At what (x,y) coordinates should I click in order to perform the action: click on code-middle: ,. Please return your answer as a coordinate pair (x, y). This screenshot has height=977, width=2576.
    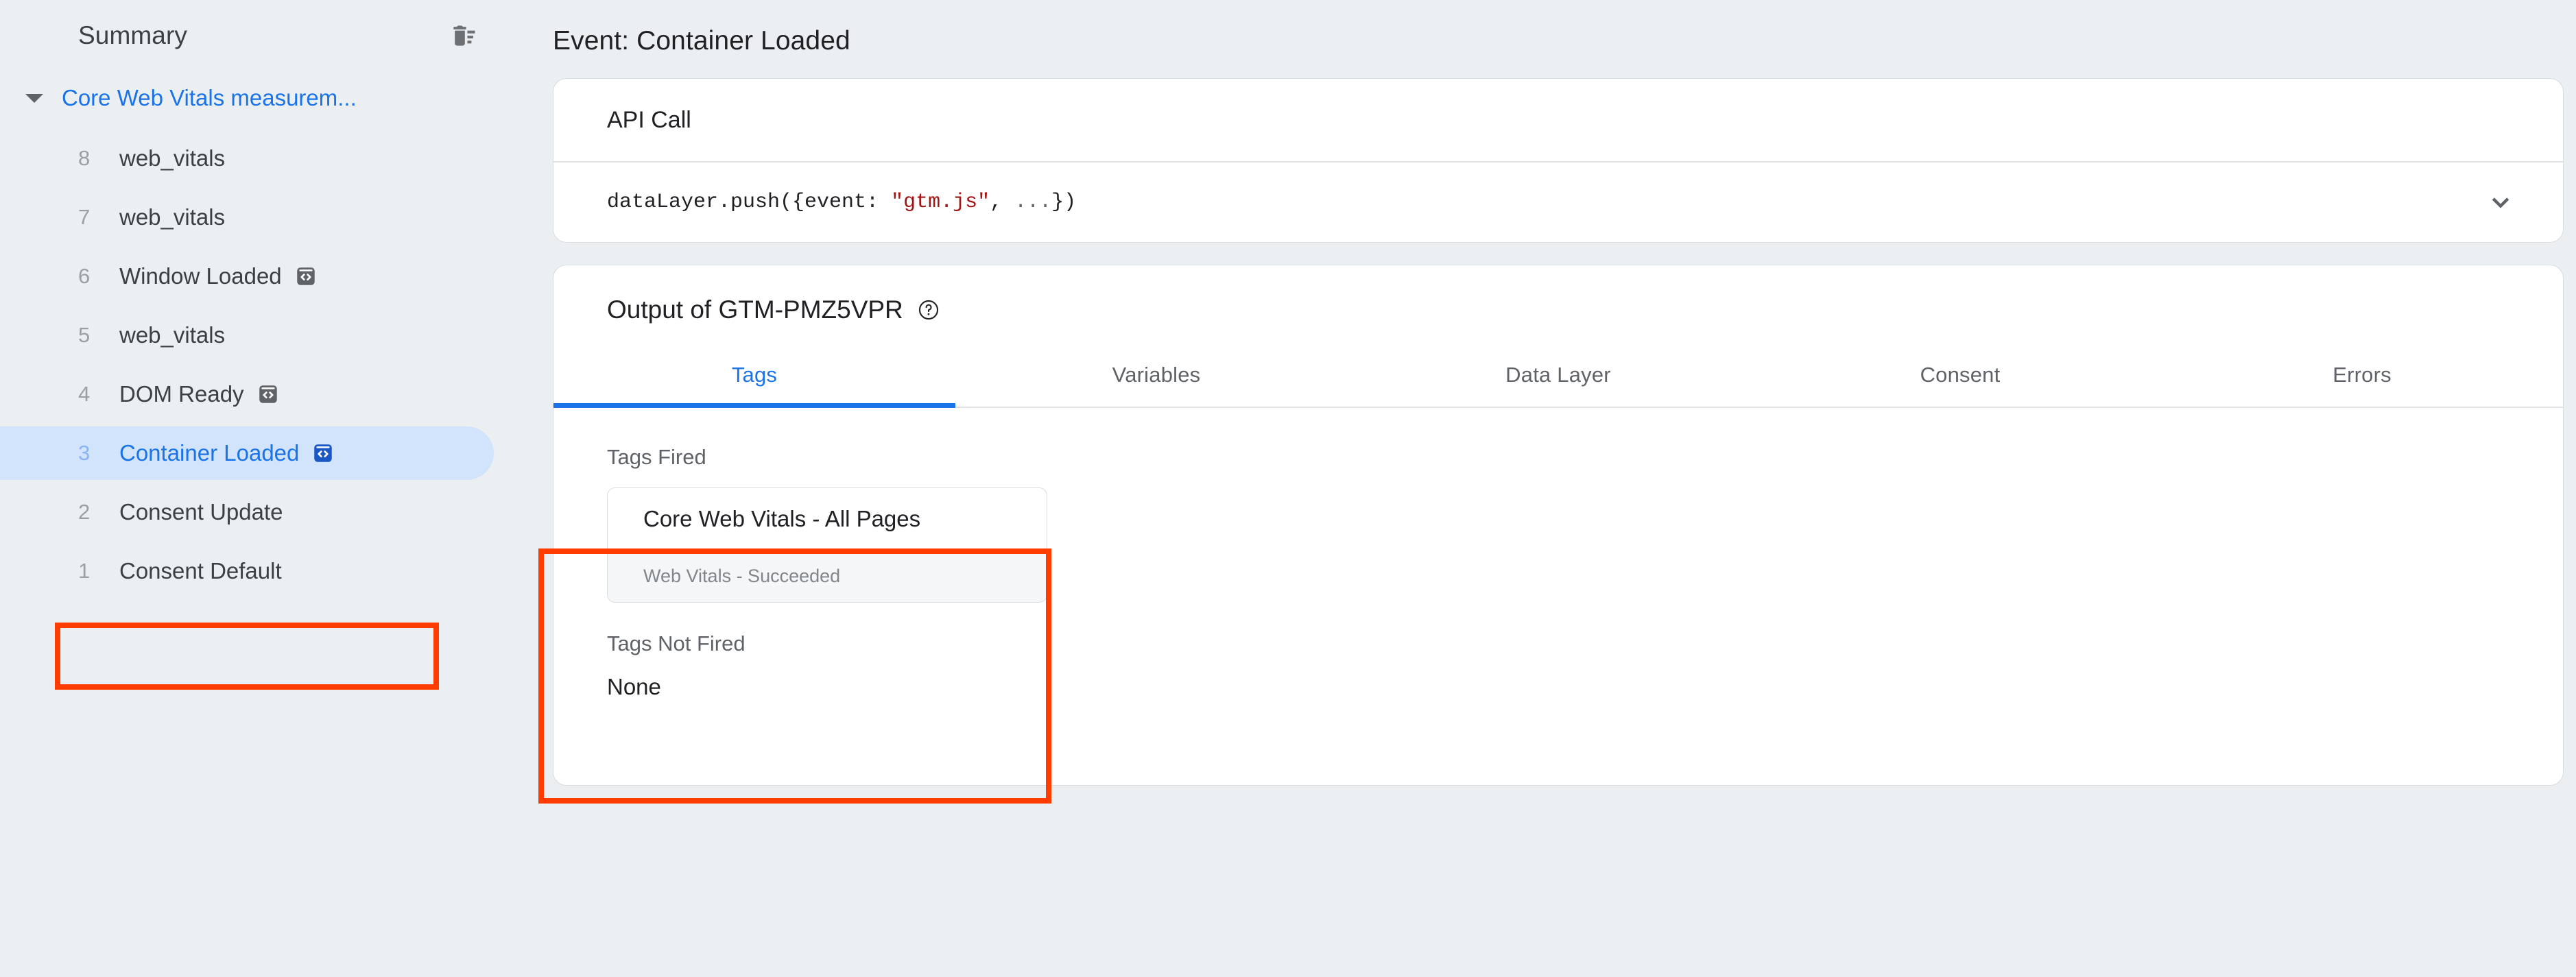
    Looking at the image, I should click on (1003, 202).